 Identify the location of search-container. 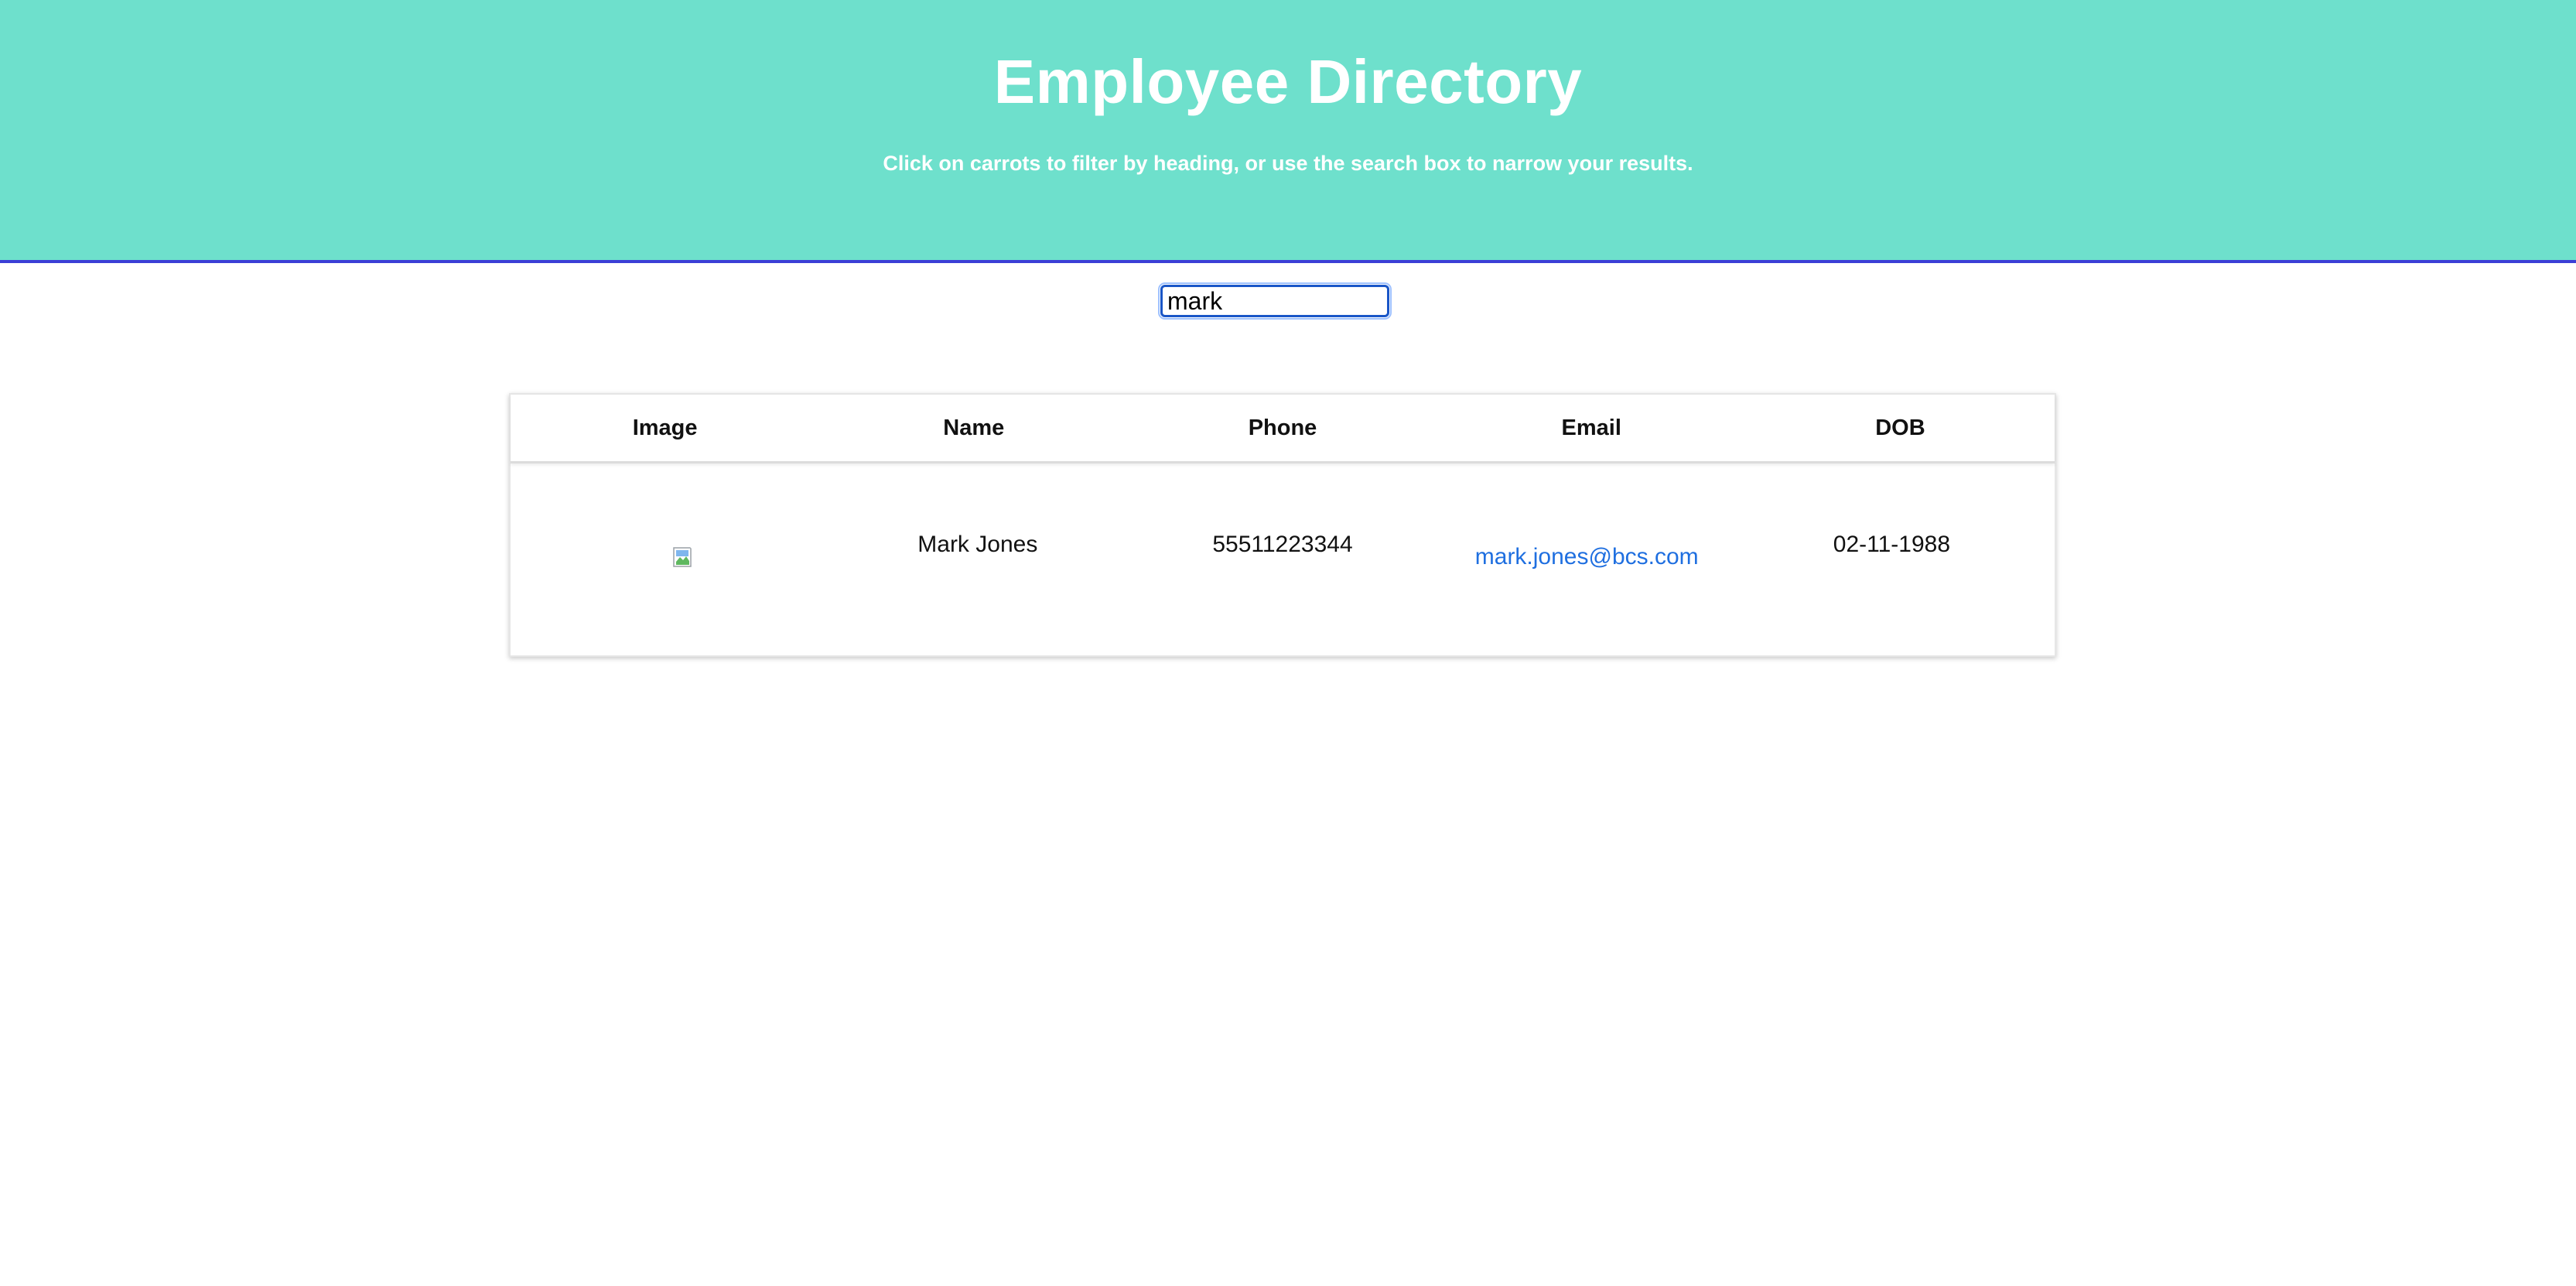
(1275, 301).